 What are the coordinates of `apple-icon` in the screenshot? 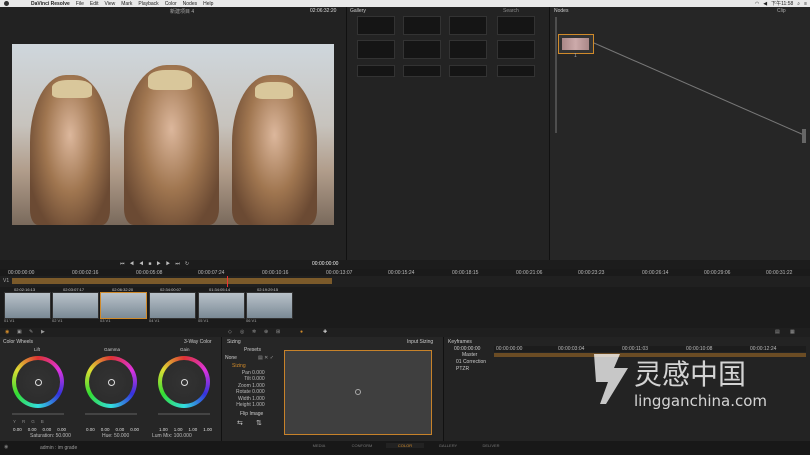 It's located at (6, 3).